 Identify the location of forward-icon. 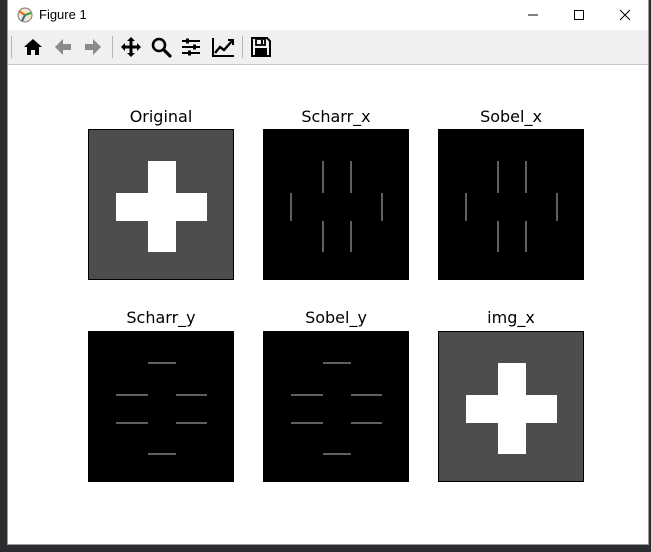
(93, 47).